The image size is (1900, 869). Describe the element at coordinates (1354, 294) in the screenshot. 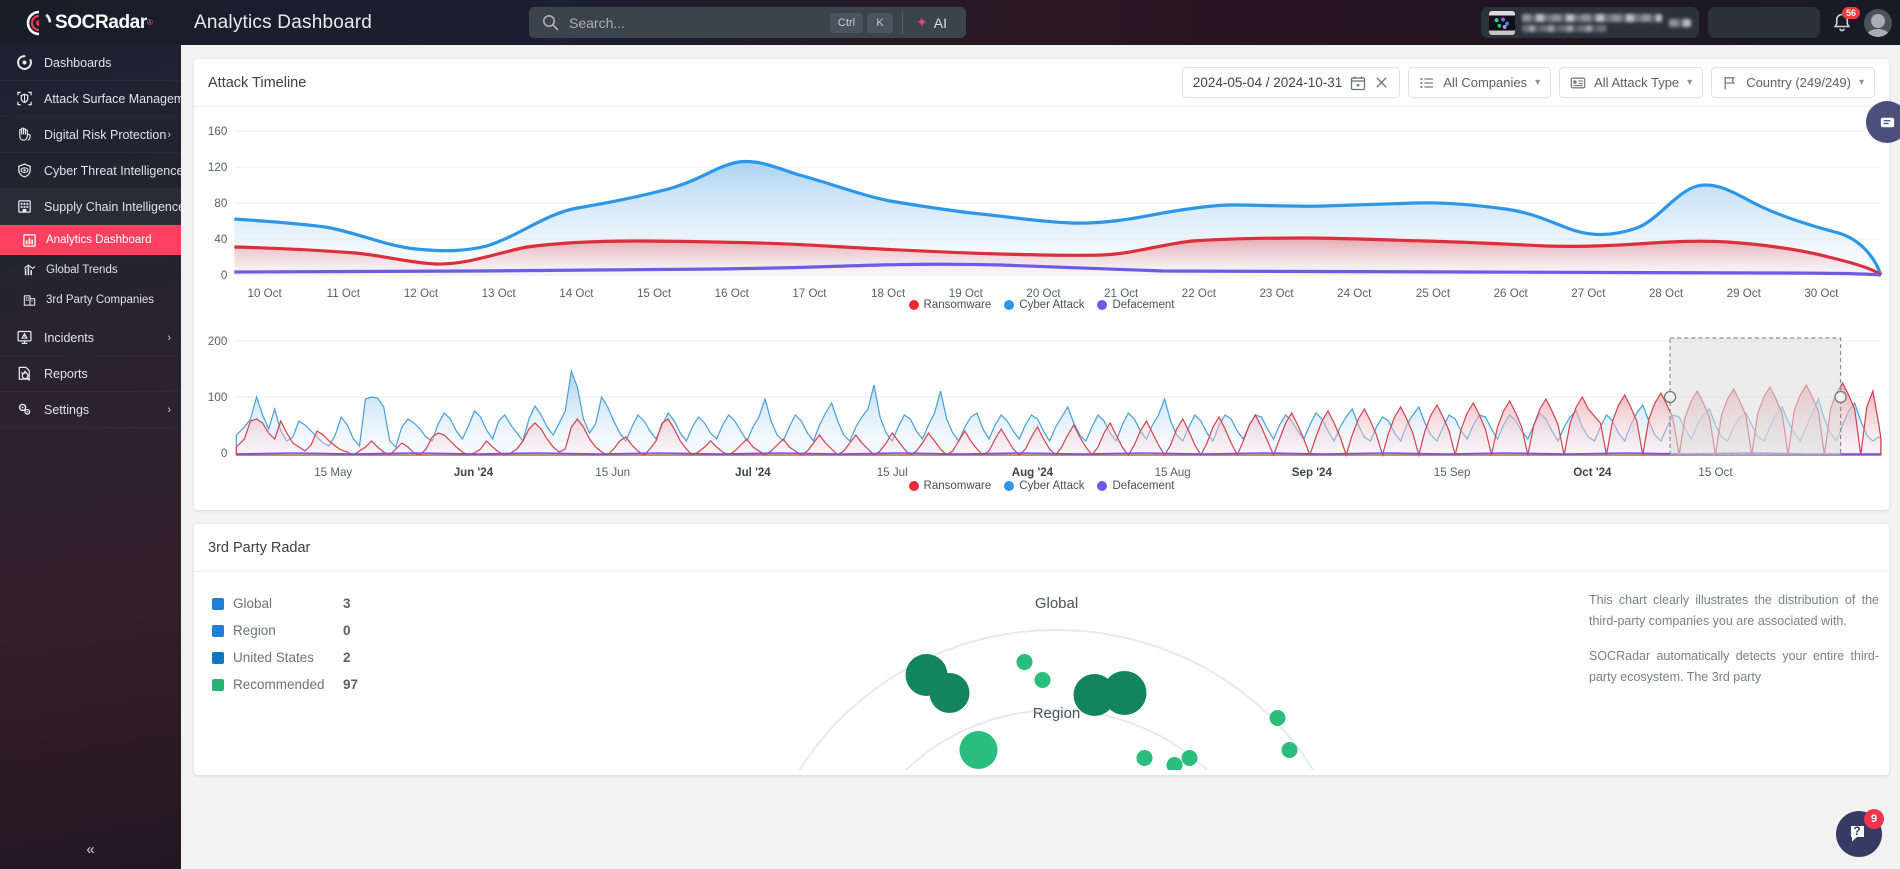

I see `svg-text: 24 Oct` at that location.